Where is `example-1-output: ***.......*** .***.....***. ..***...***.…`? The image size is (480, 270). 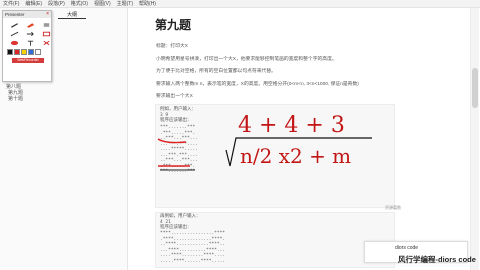 example-1-output: ***.......*** .***.....***. ..***...***.… is located at coordinates (179, 149).